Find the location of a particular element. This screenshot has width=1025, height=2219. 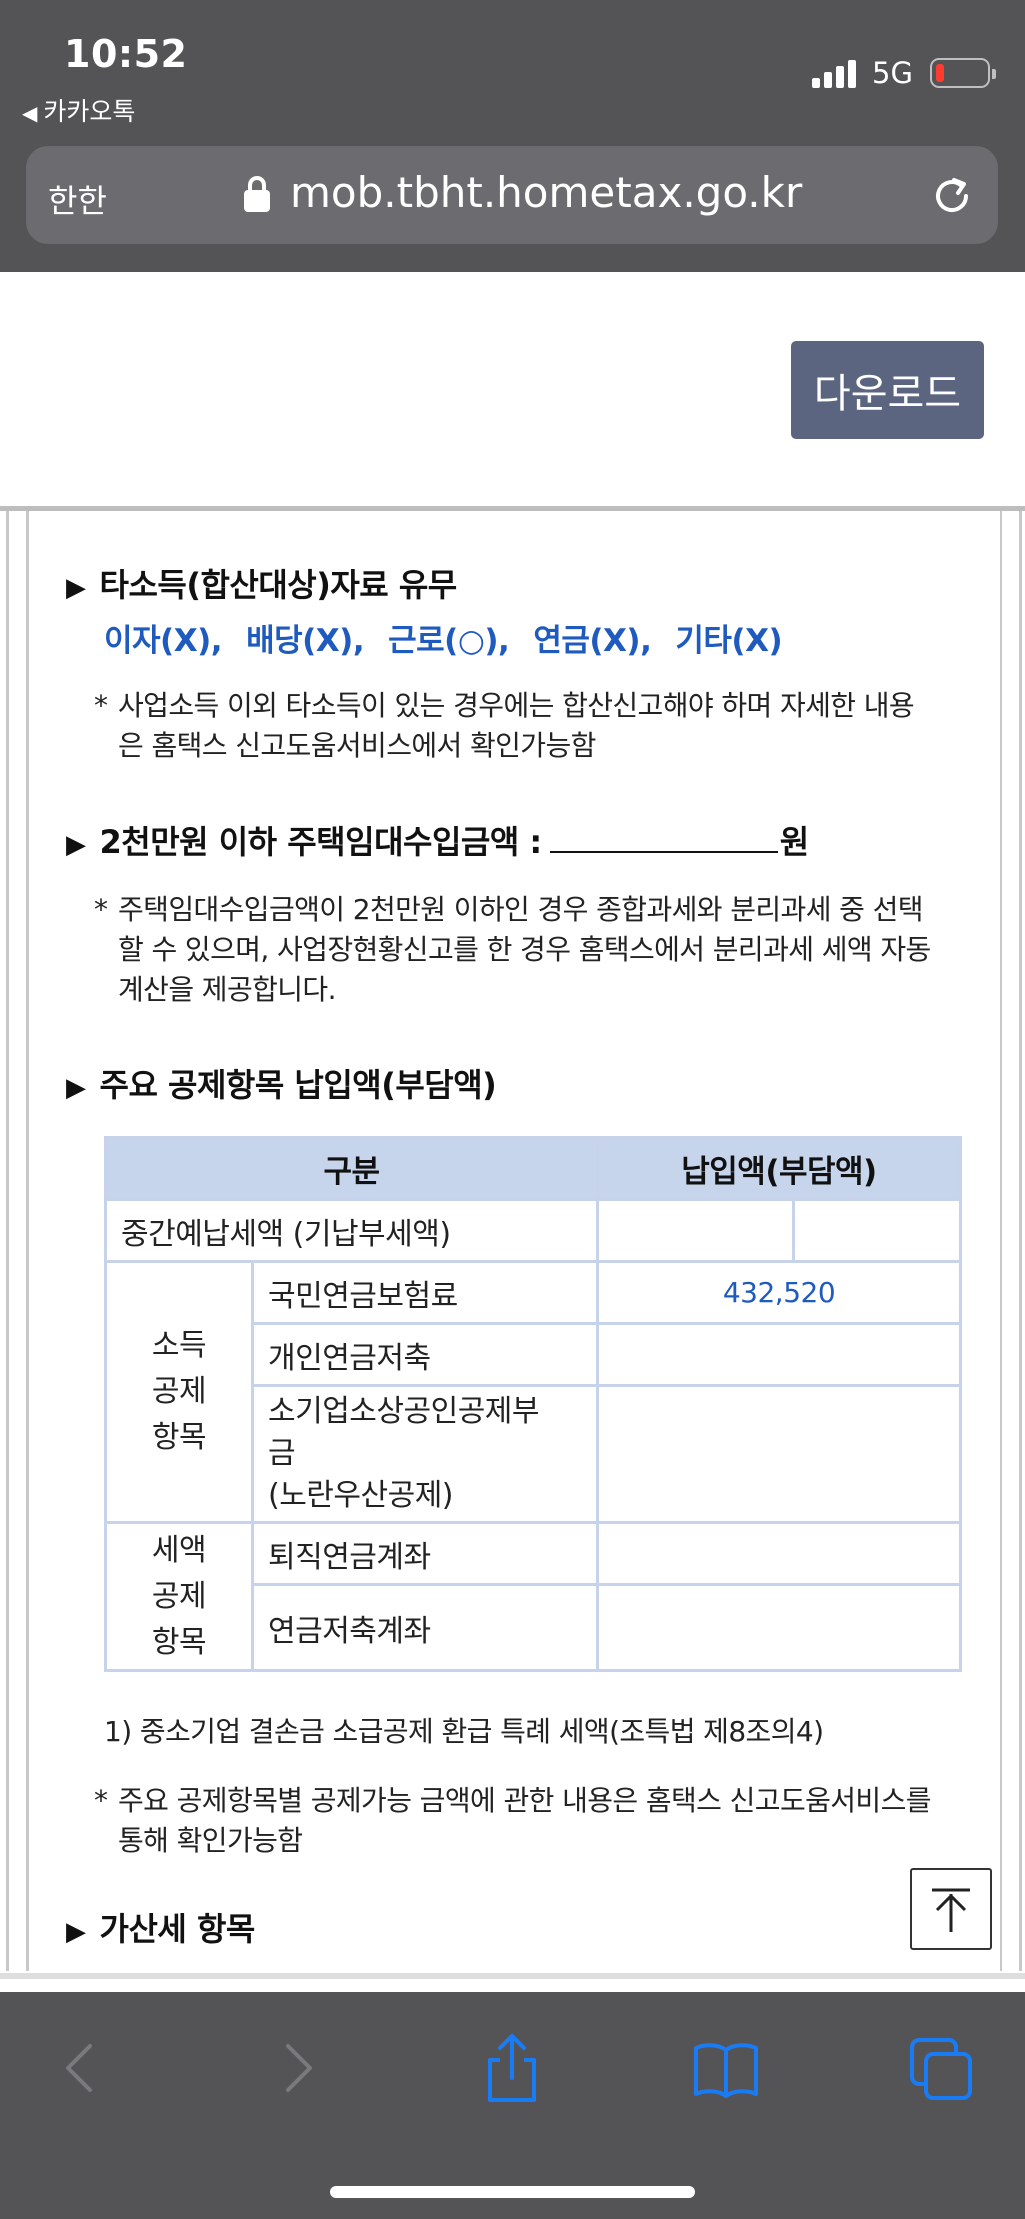

personal-pension-value is located at coordinates (779, 1354).